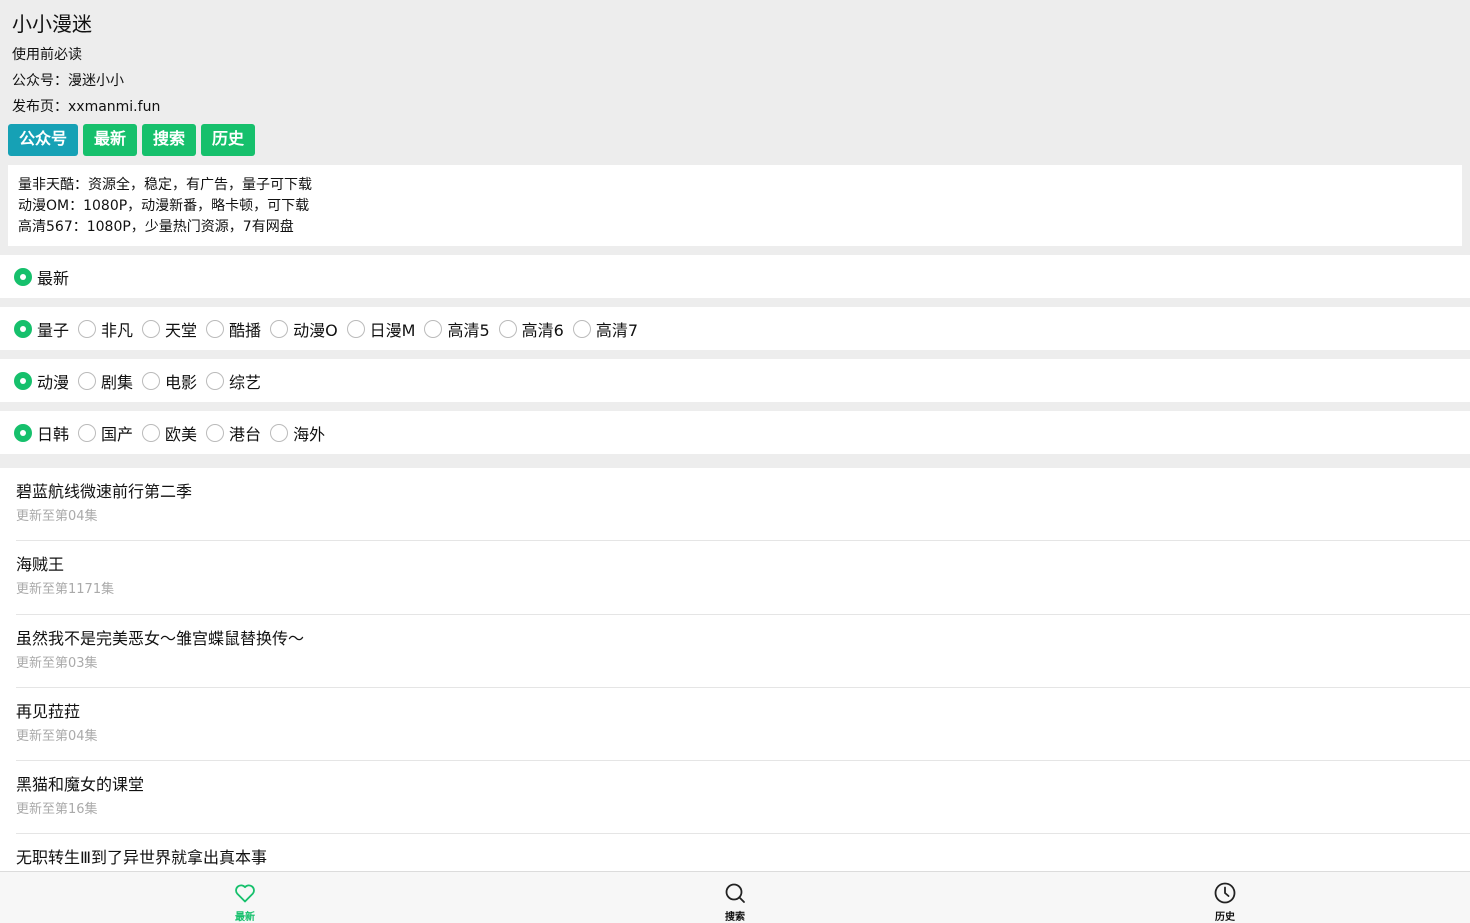 Image resolution: width=1470 pixels, height=923 pixels. Describe the element at coordinates (68, 81) in the screenshot. I see `wechat-account-text: 公众号：漫迷小小` at that location.